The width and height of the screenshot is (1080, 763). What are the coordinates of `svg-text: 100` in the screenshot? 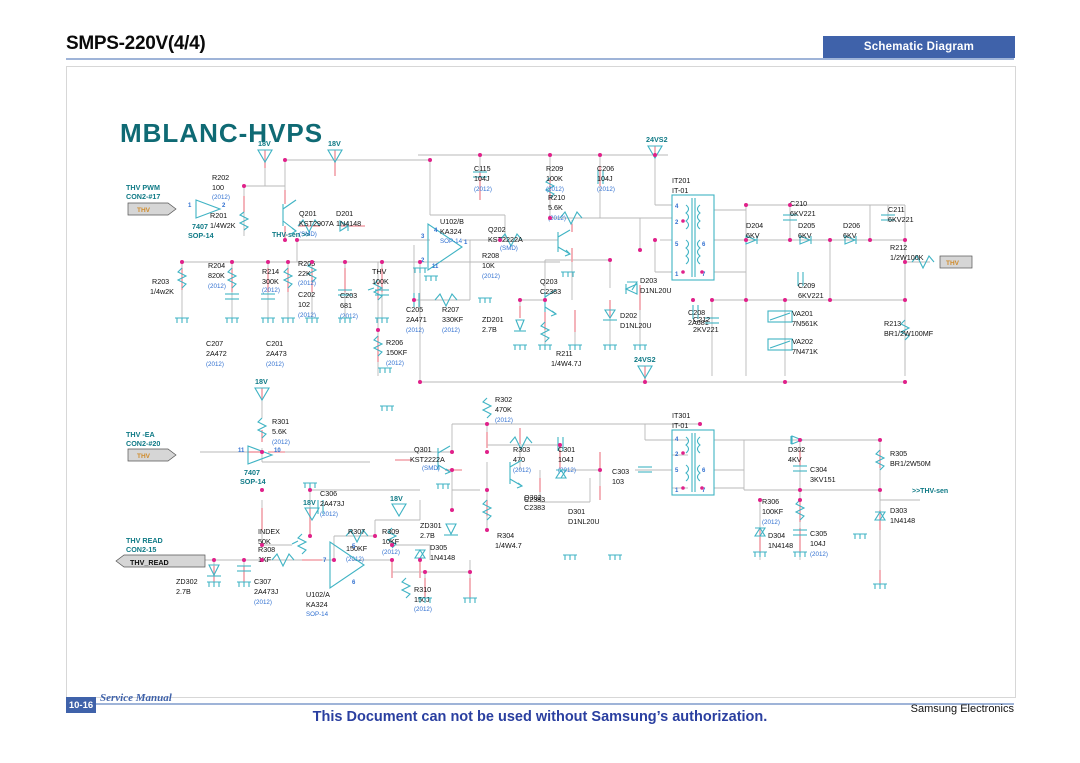 It's located at (218, 187).